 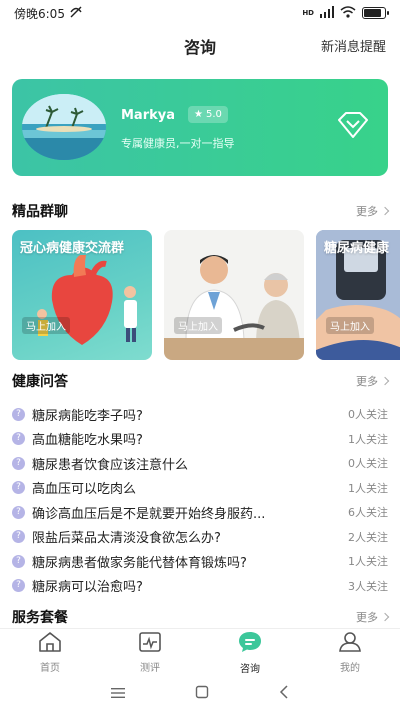 I want to click on back-icon, so click(x=284, y=693).